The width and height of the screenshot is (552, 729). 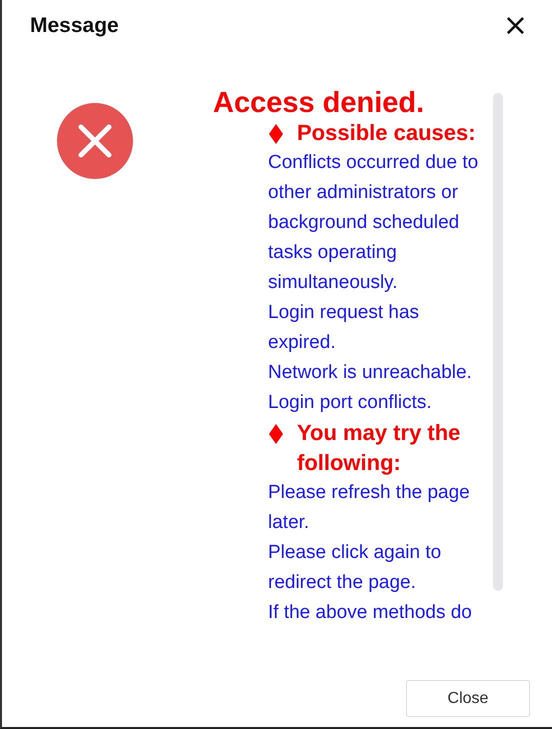 What do you see at coordinates (374, 223) in the screenshot?
I see `message-text: Conflicts occurred due to other administrators or background scheduled tasks operating simultaneously.` at bounding box center [374, 223].